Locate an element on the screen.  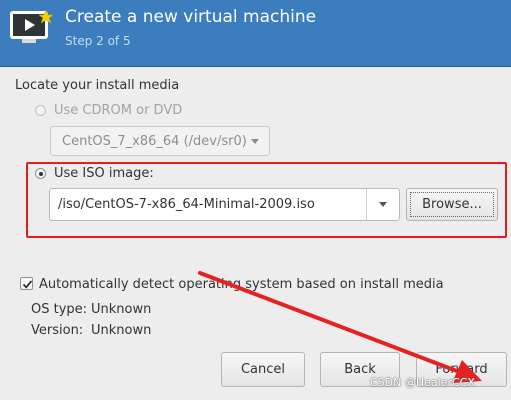
back-button-label: Back is located at coordinates (360, 369).